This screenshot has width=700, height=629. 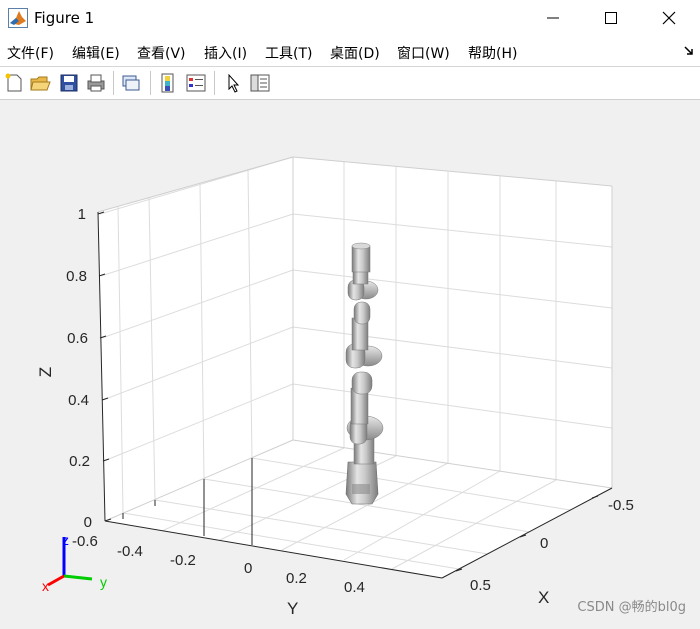 I want to click on maximize-button, so click(x=611, y=18).